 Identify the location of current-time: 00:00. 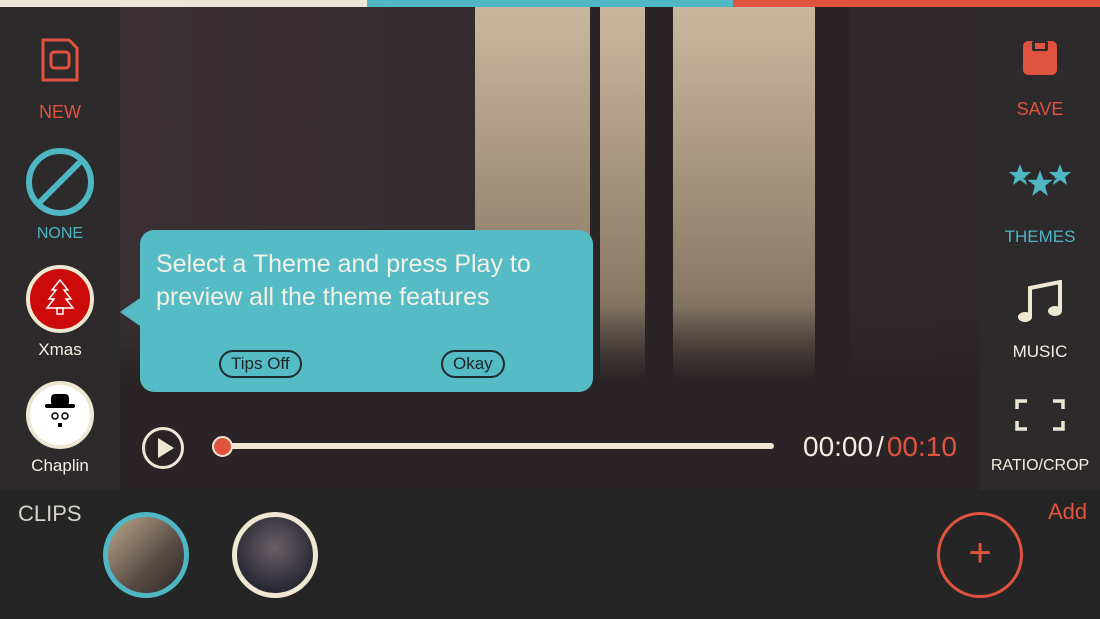
(838, 446).